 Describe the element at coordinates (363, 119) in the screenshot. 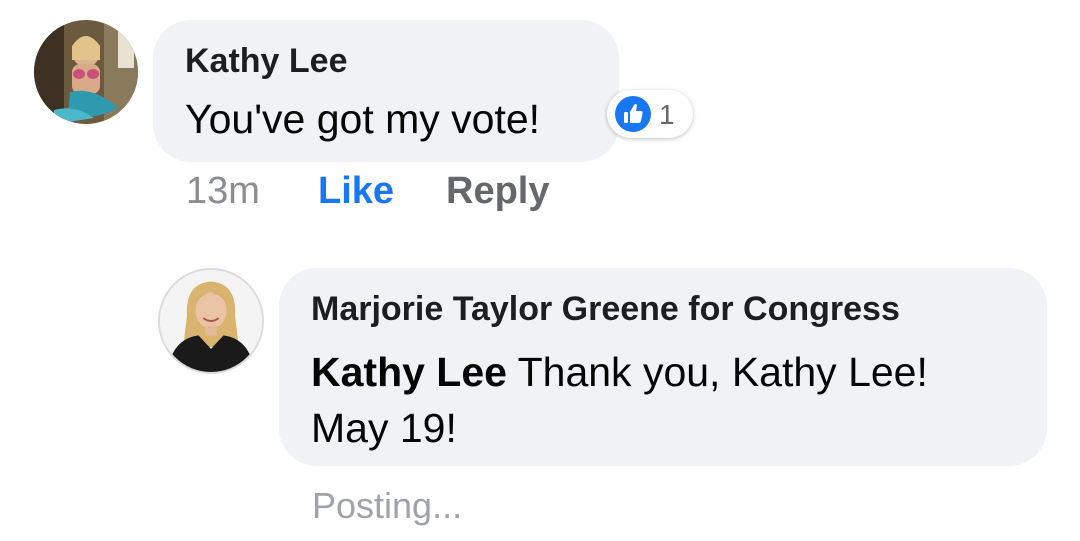

I see `comment-text: You've got my vote!` at that location.